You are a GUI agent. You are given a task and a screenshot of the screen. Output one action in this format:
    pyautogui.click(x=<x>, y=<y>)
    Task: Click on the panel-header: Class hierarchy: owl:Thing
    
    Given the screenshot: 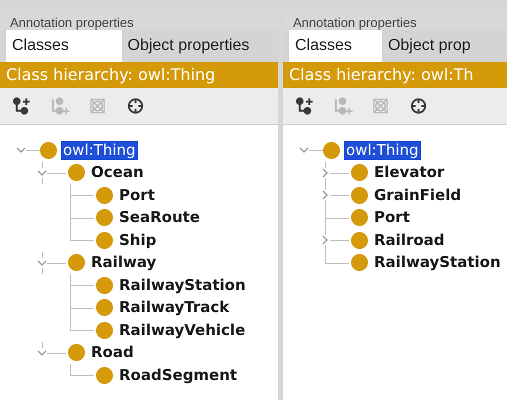 What is the action you would take?
    pyautogui.click(x=139, y=75)
    